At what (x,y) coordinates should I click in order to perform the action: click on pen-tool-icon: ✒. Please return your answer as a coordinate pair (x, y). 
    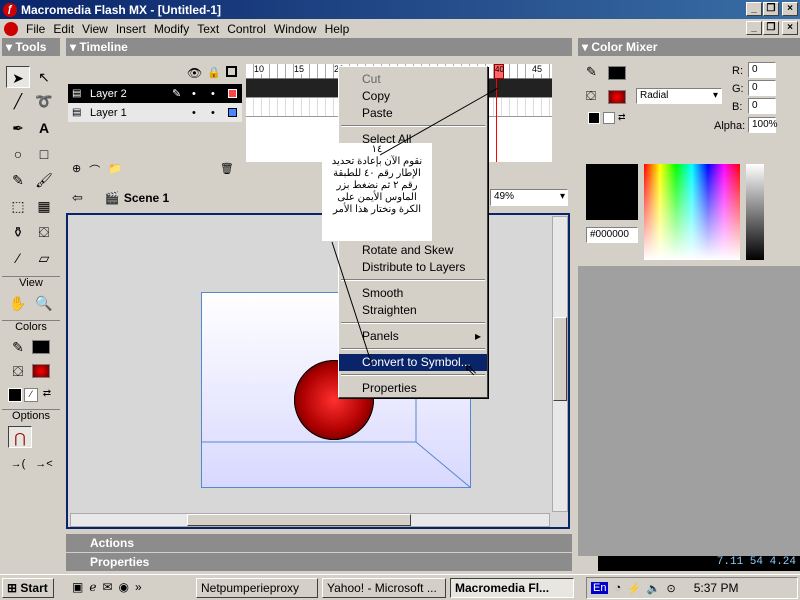
    Looking at the image, I should click on (18, 128).